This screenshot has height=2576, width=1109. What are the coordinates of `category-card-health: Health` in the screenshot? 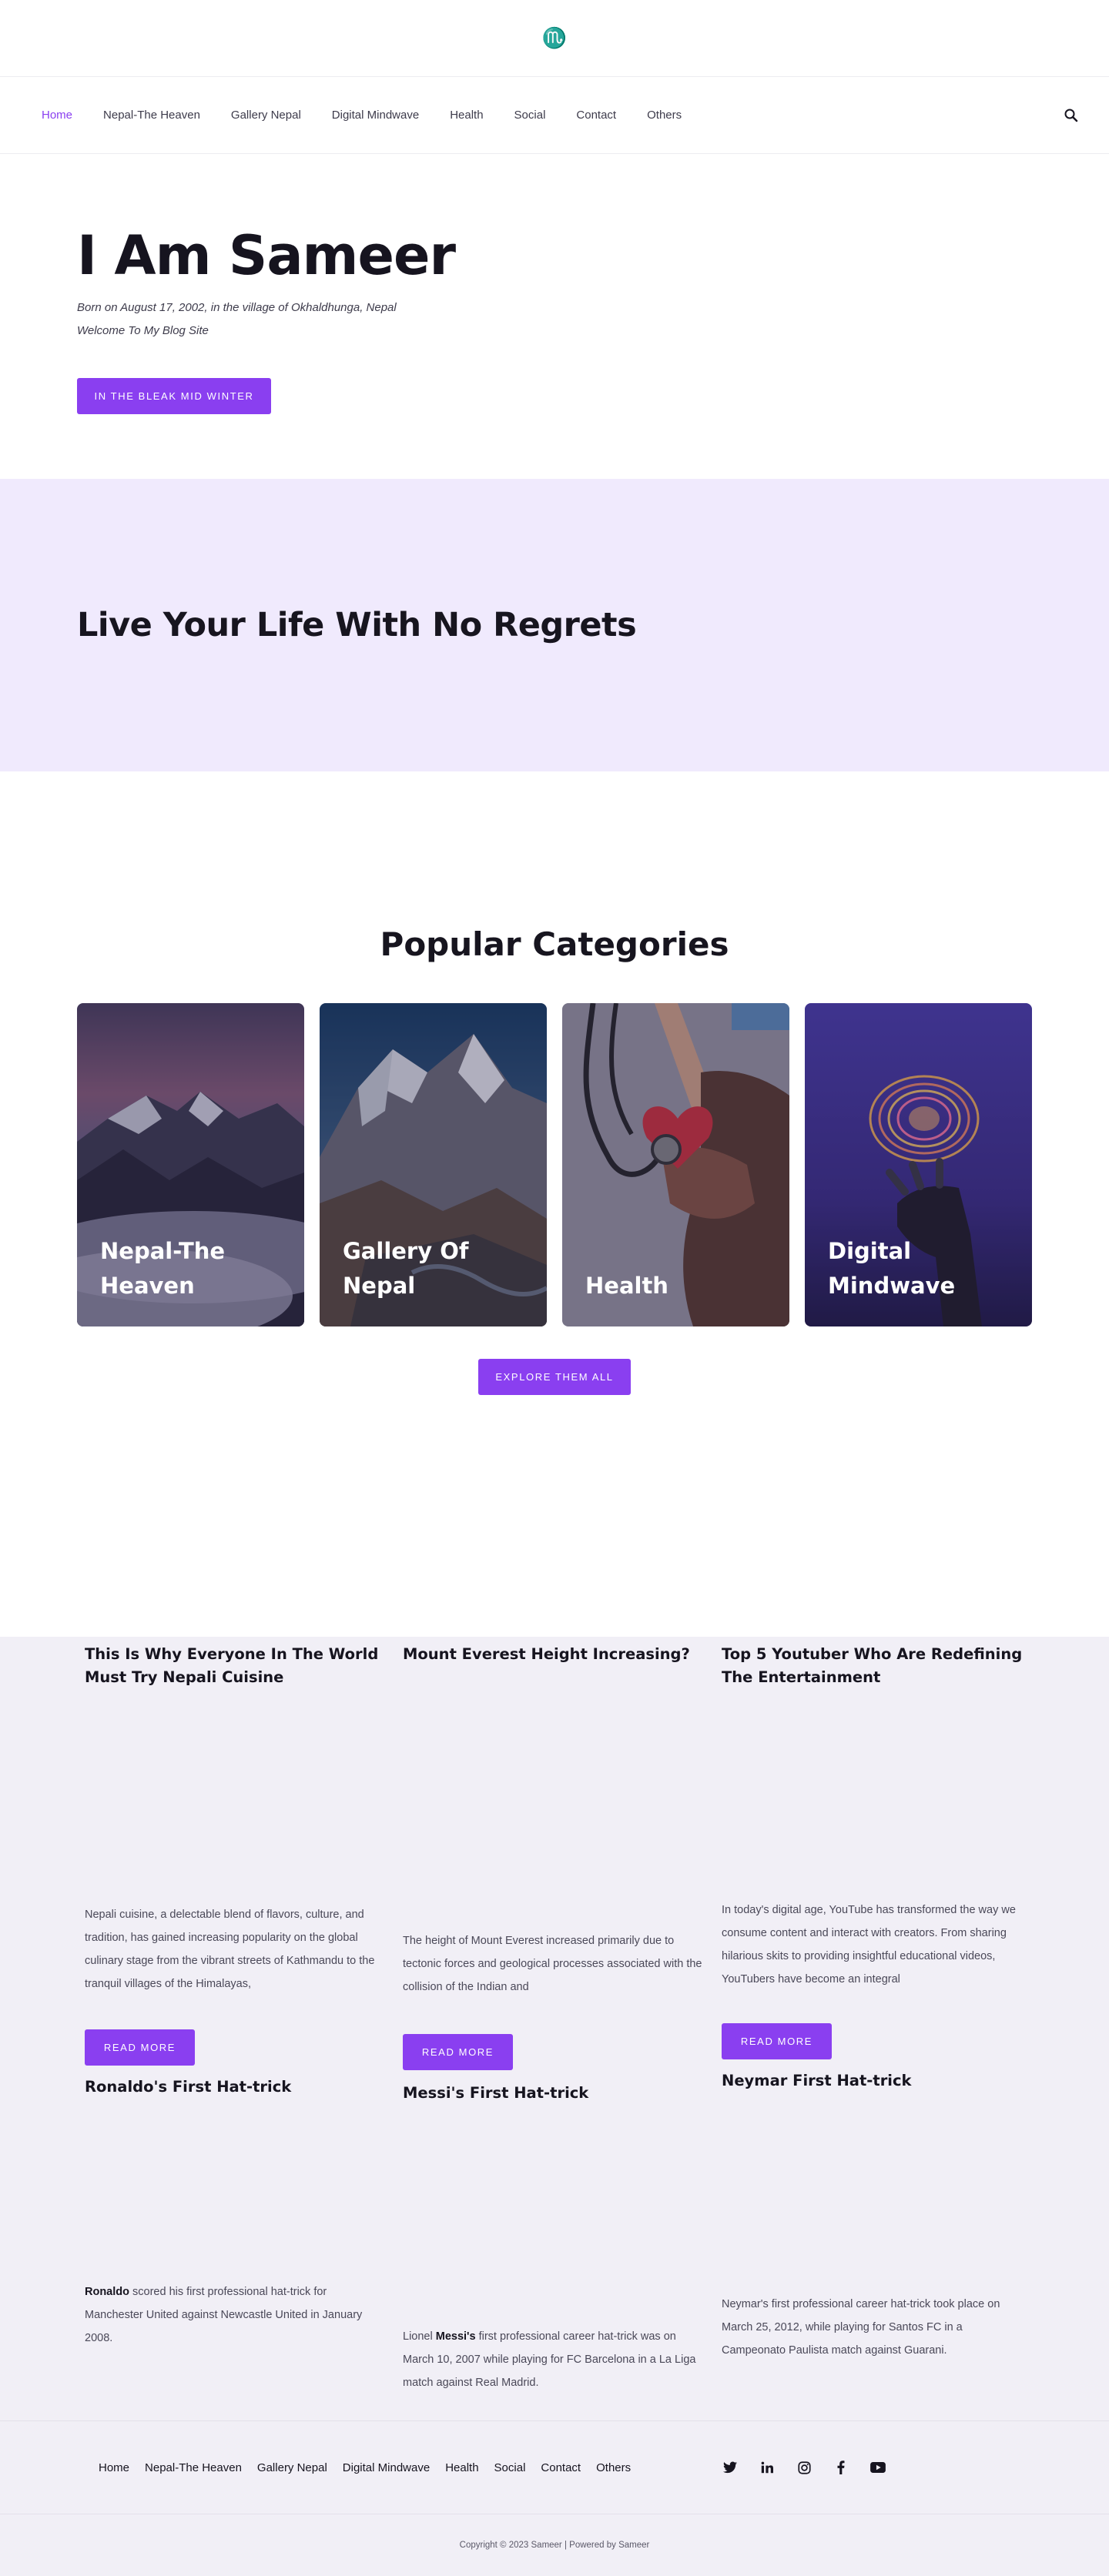 It's located at (675, 1165).